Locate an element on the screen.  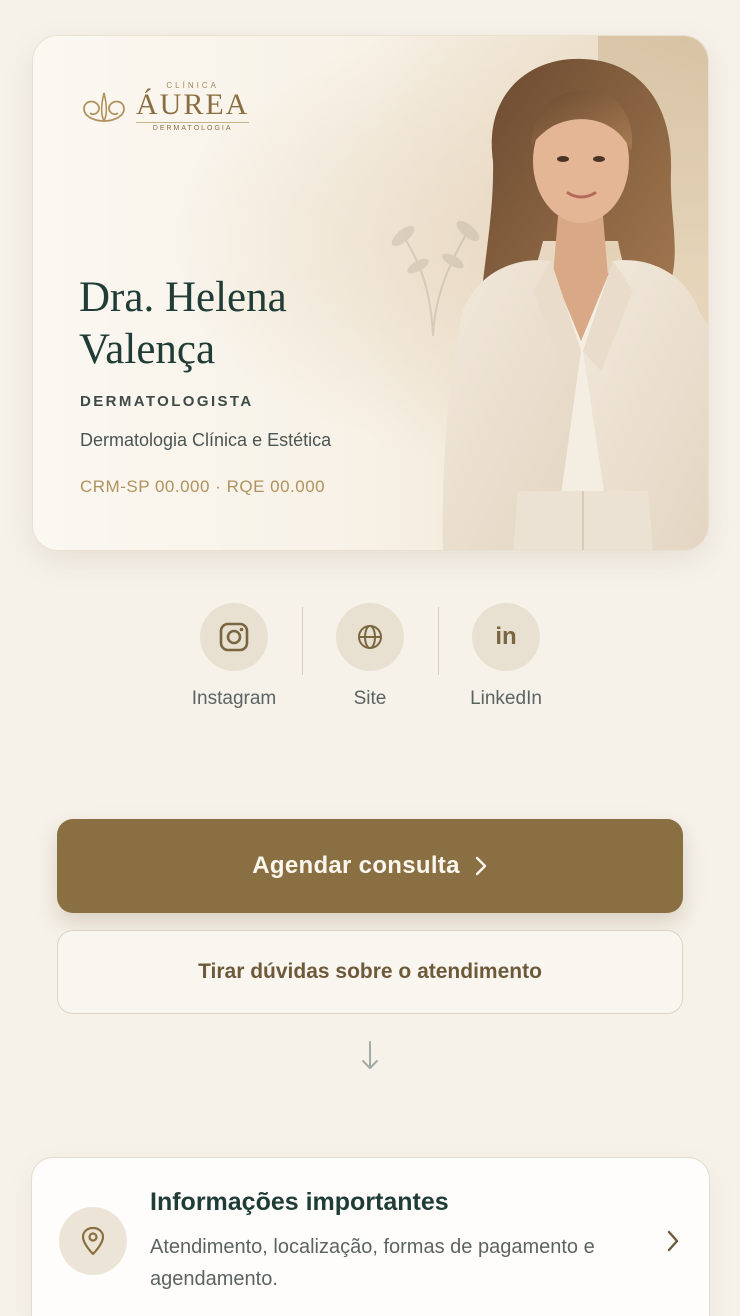
ask-questions-button: Tirar dúvidas sobre o atendimento is located at coordinates (370, 972).